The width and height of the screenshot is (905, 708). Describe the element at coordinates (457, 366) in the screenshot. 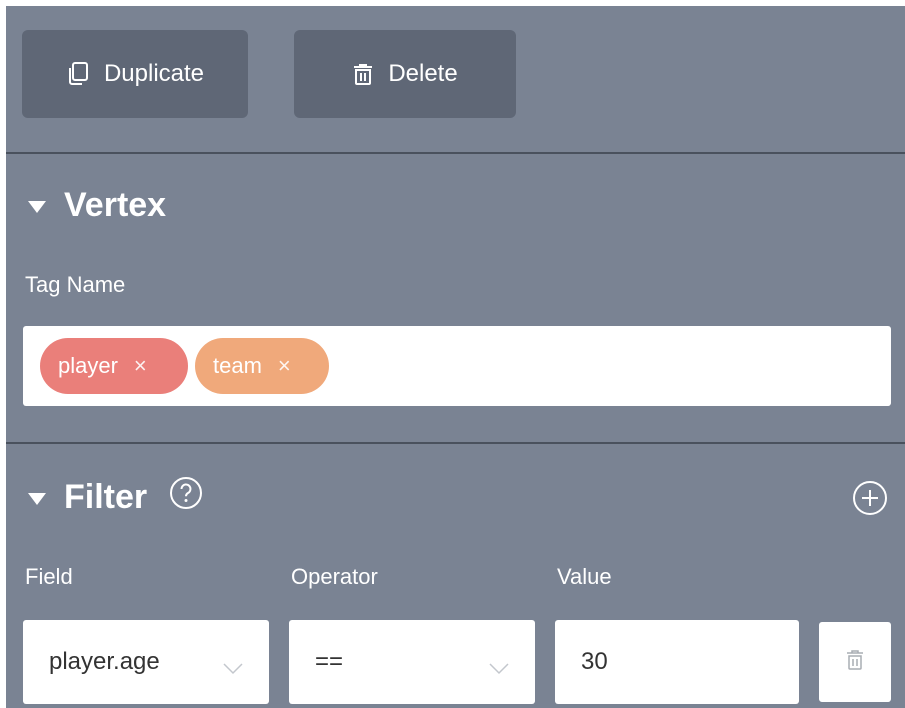

I see `tag-name-input: player × team ×` at that location.